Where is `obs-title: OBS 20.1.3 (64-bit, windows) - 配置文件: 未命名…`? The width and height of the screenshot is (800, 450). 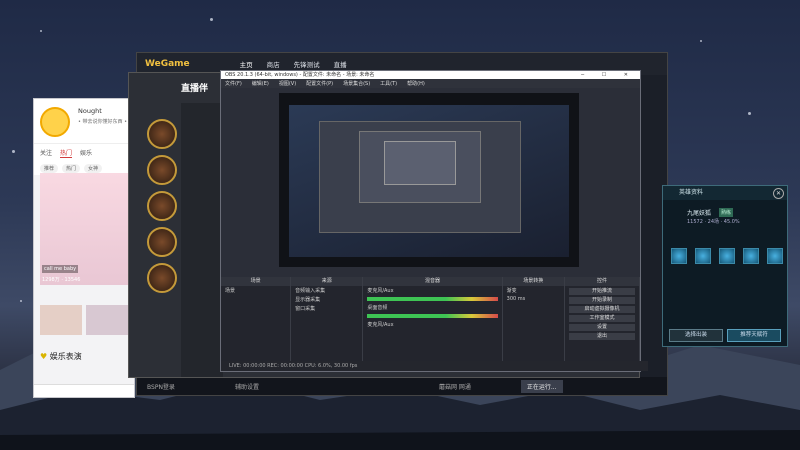 obs-title: OBS 20.1.3 (64-bit, windows) - 配置文件: 未命名… is located at coordinates (300, 75).